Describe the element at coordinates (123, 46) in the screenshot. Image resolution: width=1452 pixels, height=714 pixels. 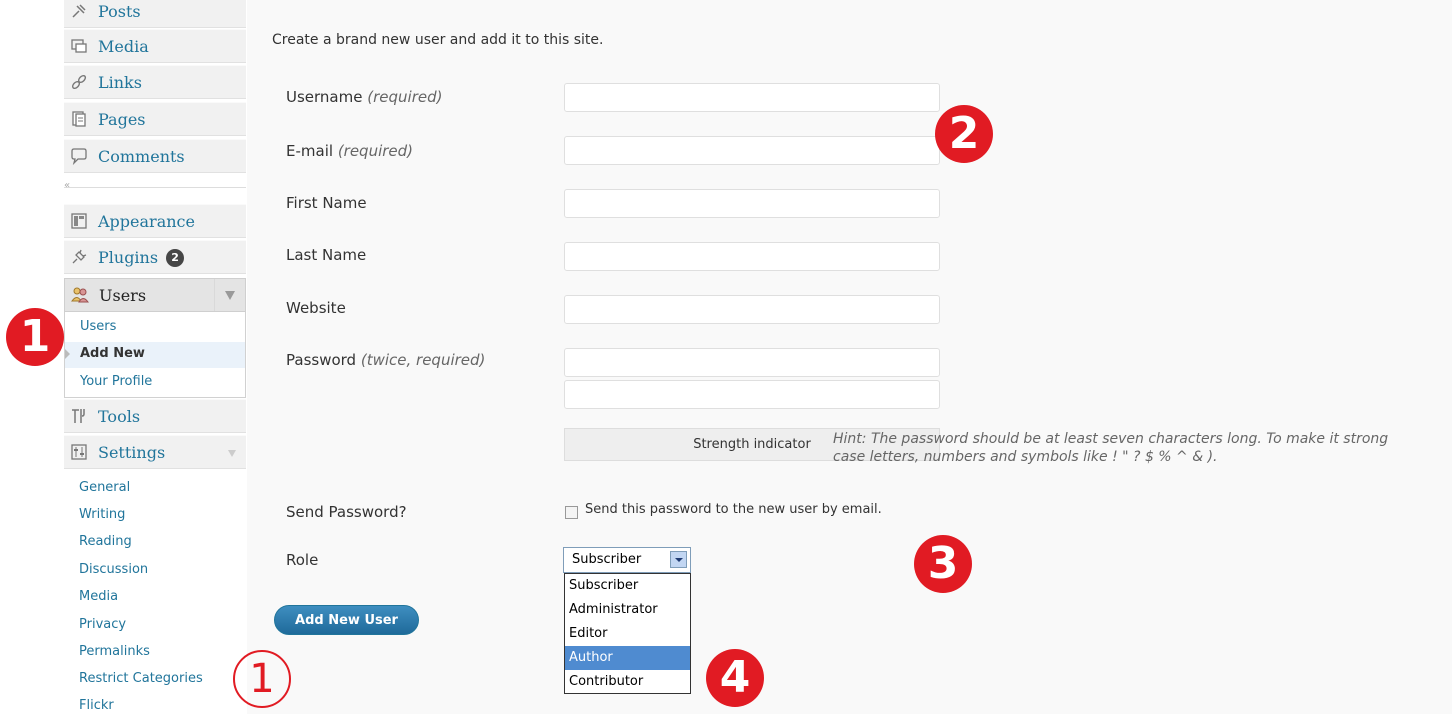
I see `menu-label: Media` at that location.